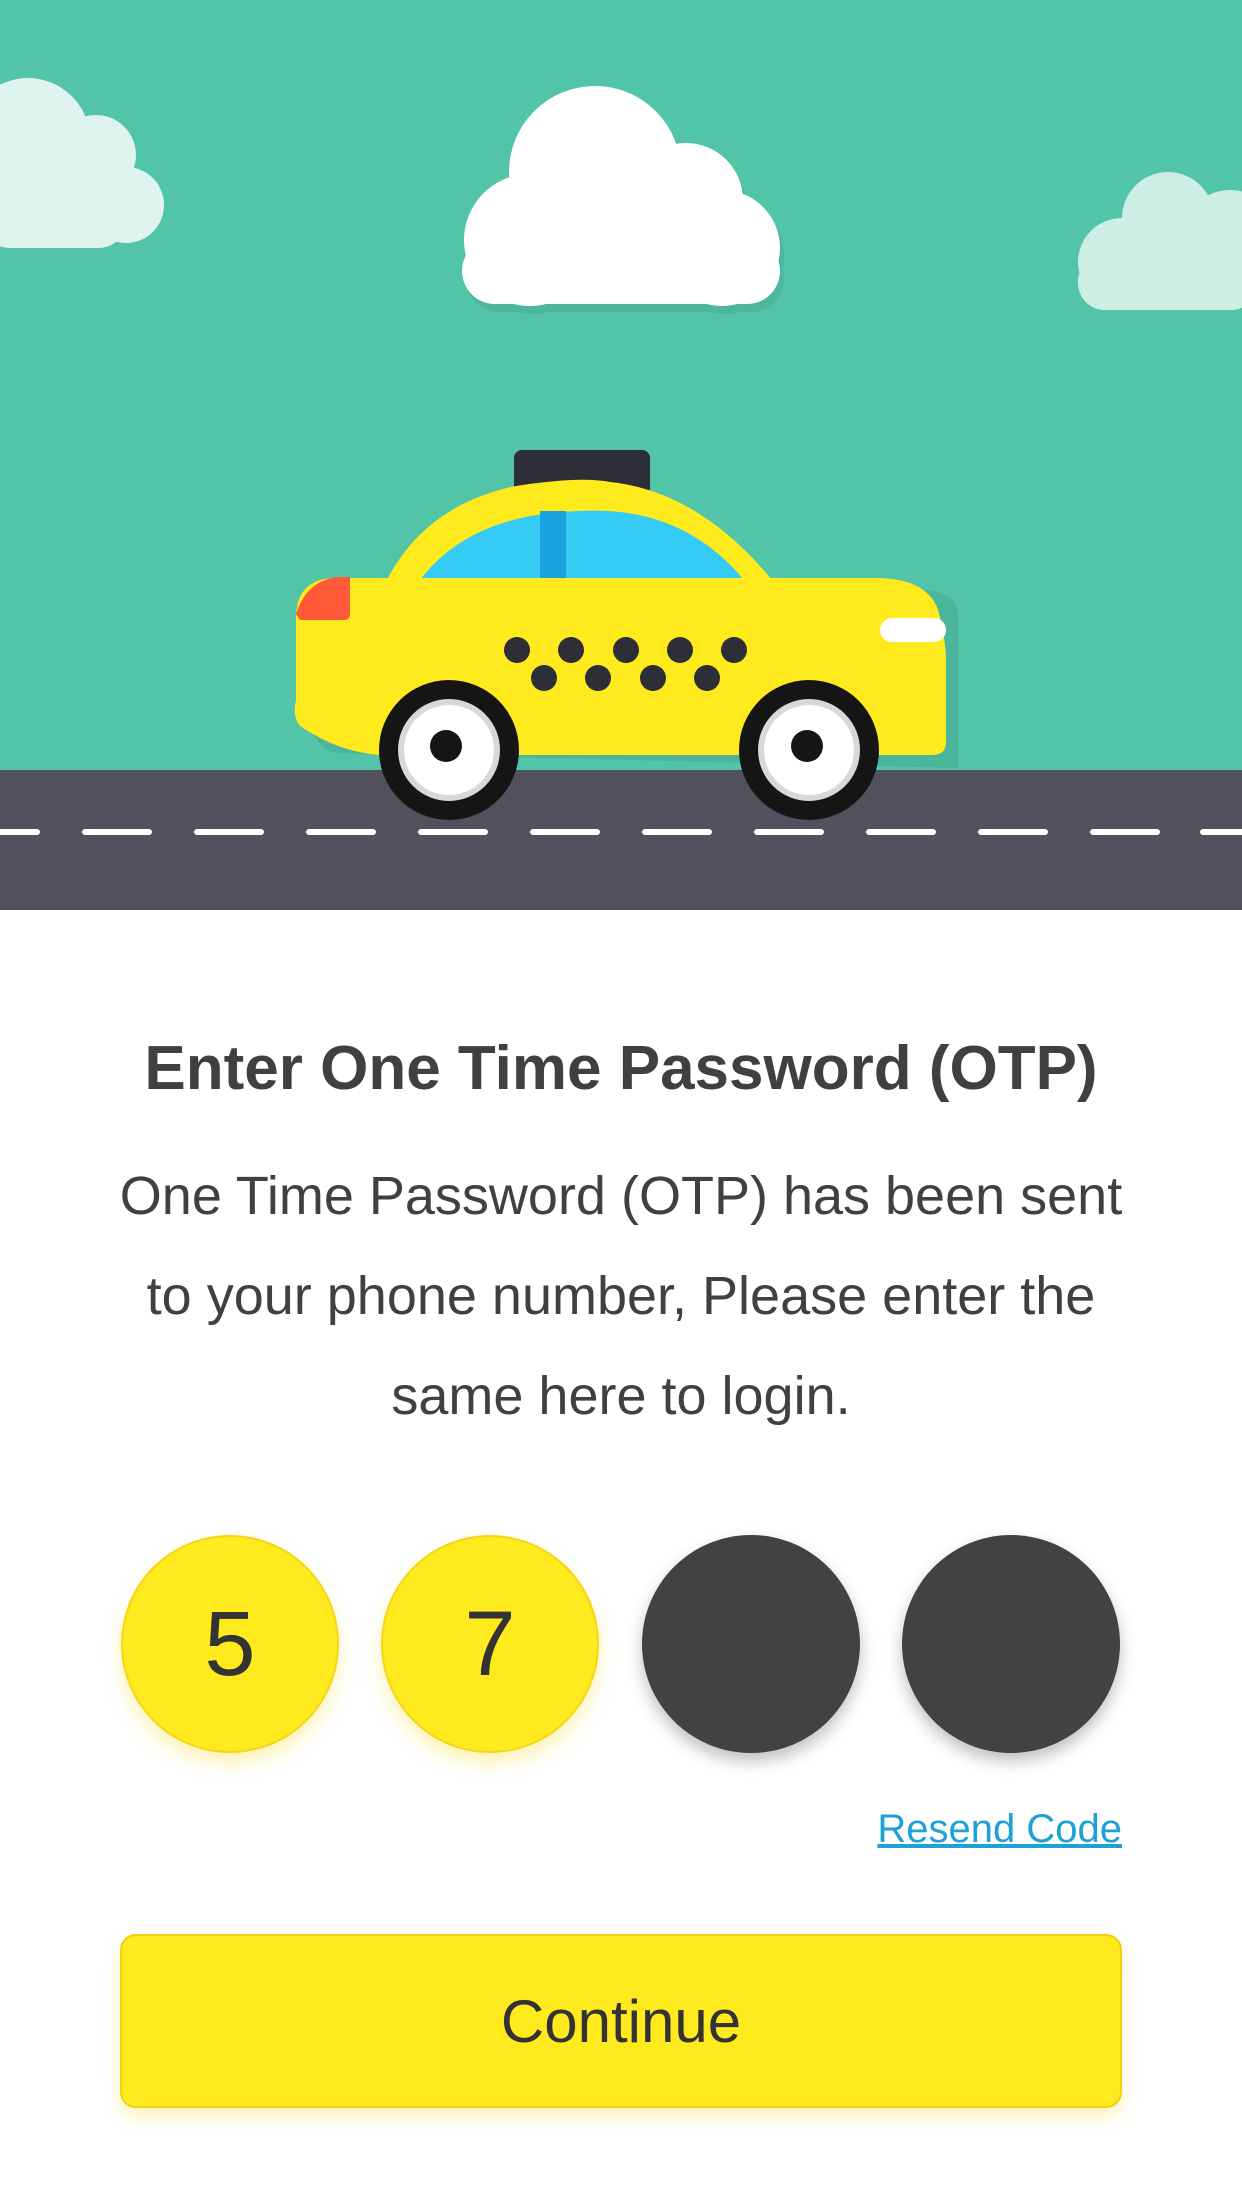  What do you see at coordinates (621, 1068) in the screenshot?
I see `page-title: Enter One Time Password (OTP)` at bounding box center [621, 1068].